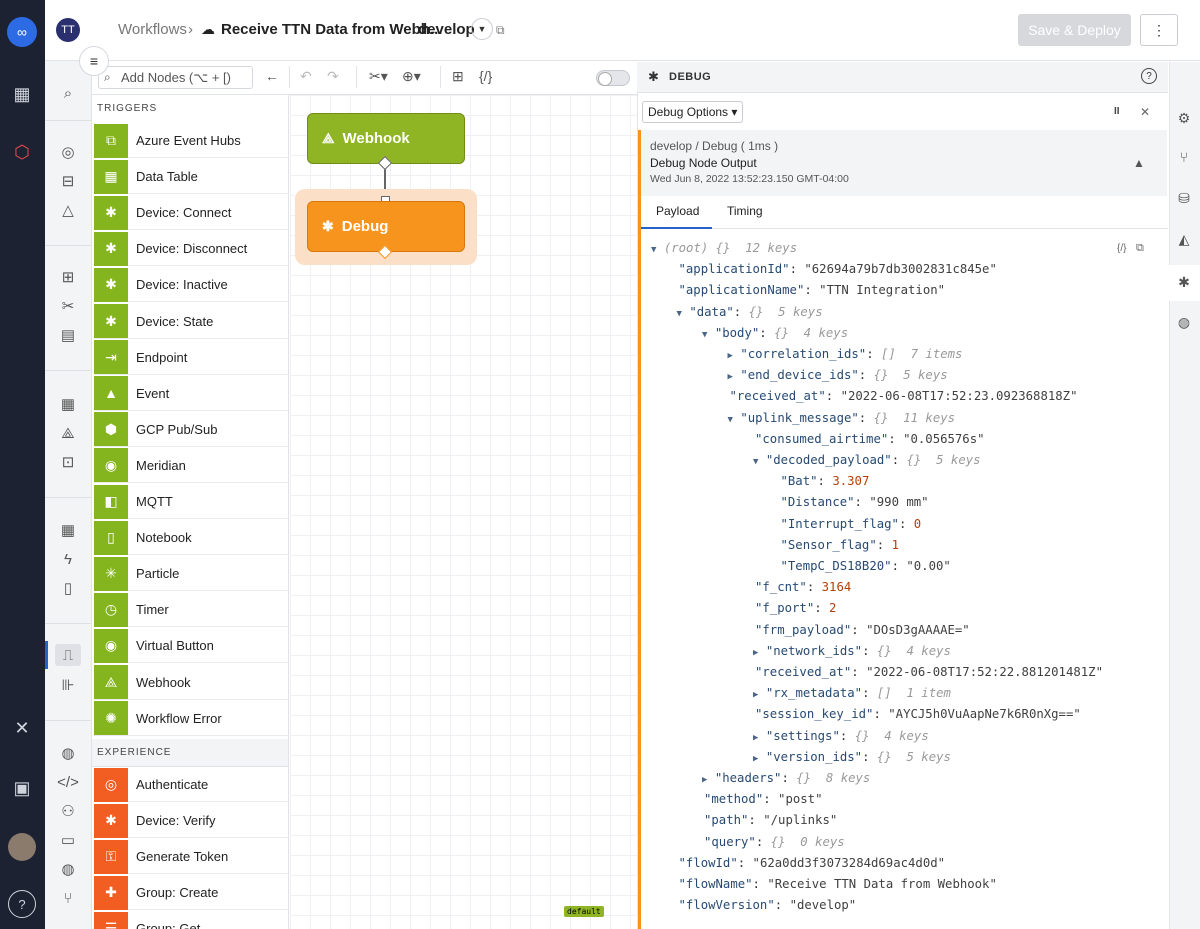  I want to click on payload-line: ▶ "settings": {} 4 keys, so click(841, 736).